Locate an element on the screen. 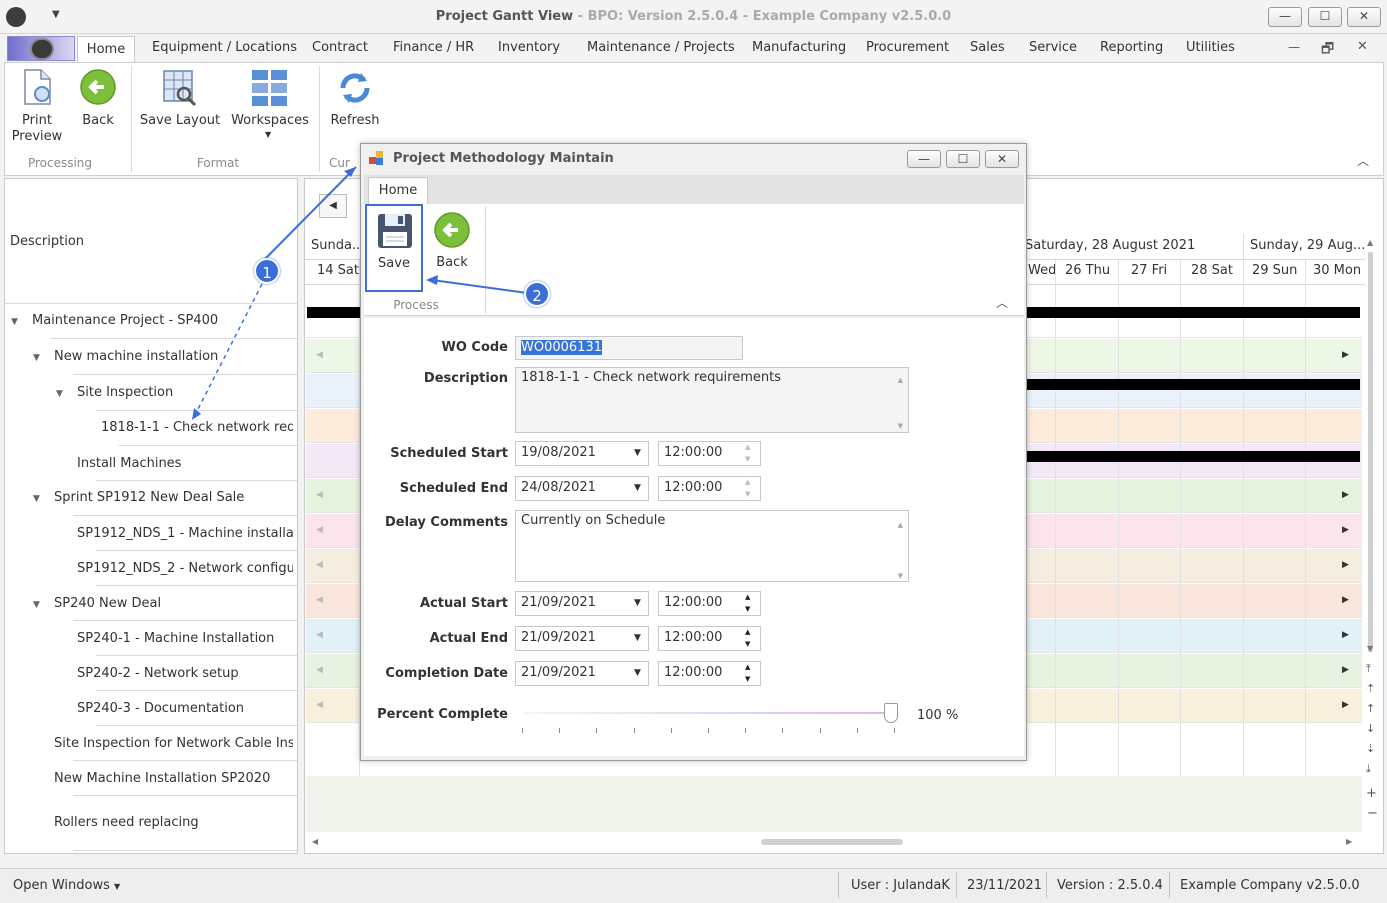 The image size is (1387, 903). menu-tab-home: Home is located at coordinates (106, 49).